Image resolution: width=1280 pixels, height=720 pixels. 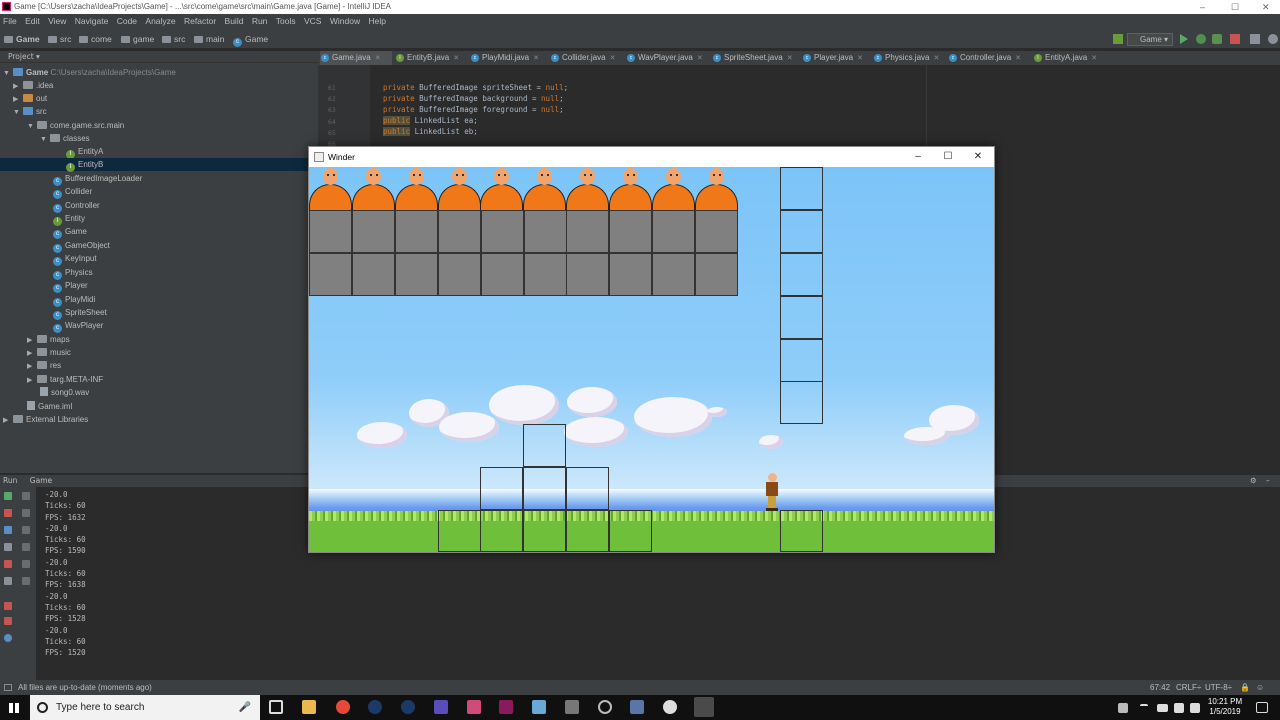 What do you see at coordinates (286, 21) in the screenshot?
I see `menu-tools: Tools` at bounding box center [286, 21].